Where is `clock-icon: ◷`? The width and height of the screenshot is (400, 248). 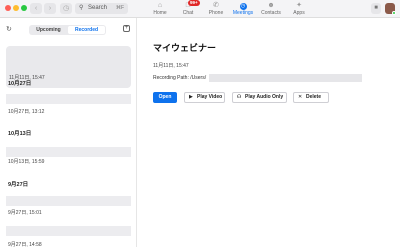 clock-icon: ◷ is located at coordinates (243, 6).